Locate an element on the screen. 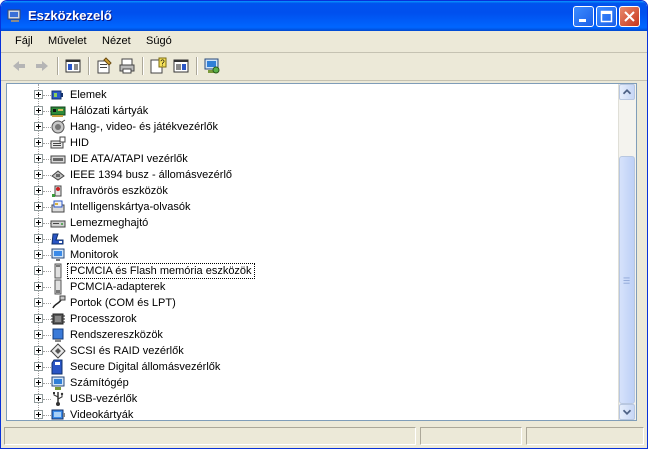 The width and height of the screenshot is (648, 449). status-bar is located at coordinates (324, 436).